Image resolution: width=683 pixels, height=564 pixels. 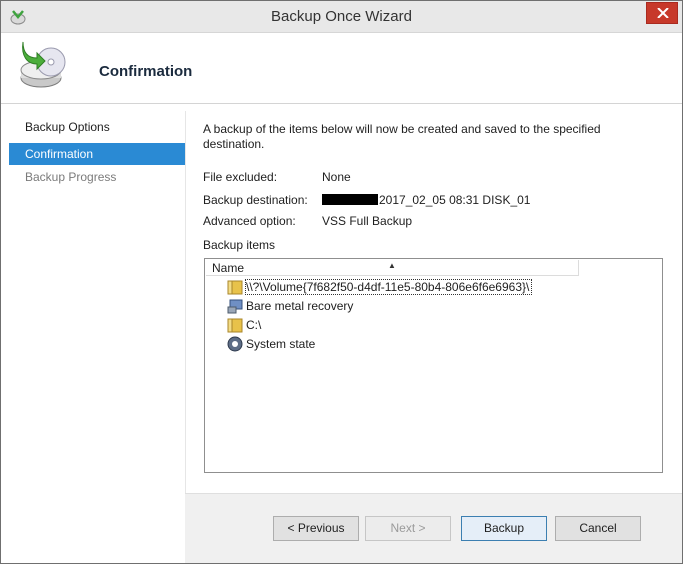 What do you see at coordinates (341, 69) in the screenshot?
I see `wizard-header: Confirmation` at bounding box center [341, 69].